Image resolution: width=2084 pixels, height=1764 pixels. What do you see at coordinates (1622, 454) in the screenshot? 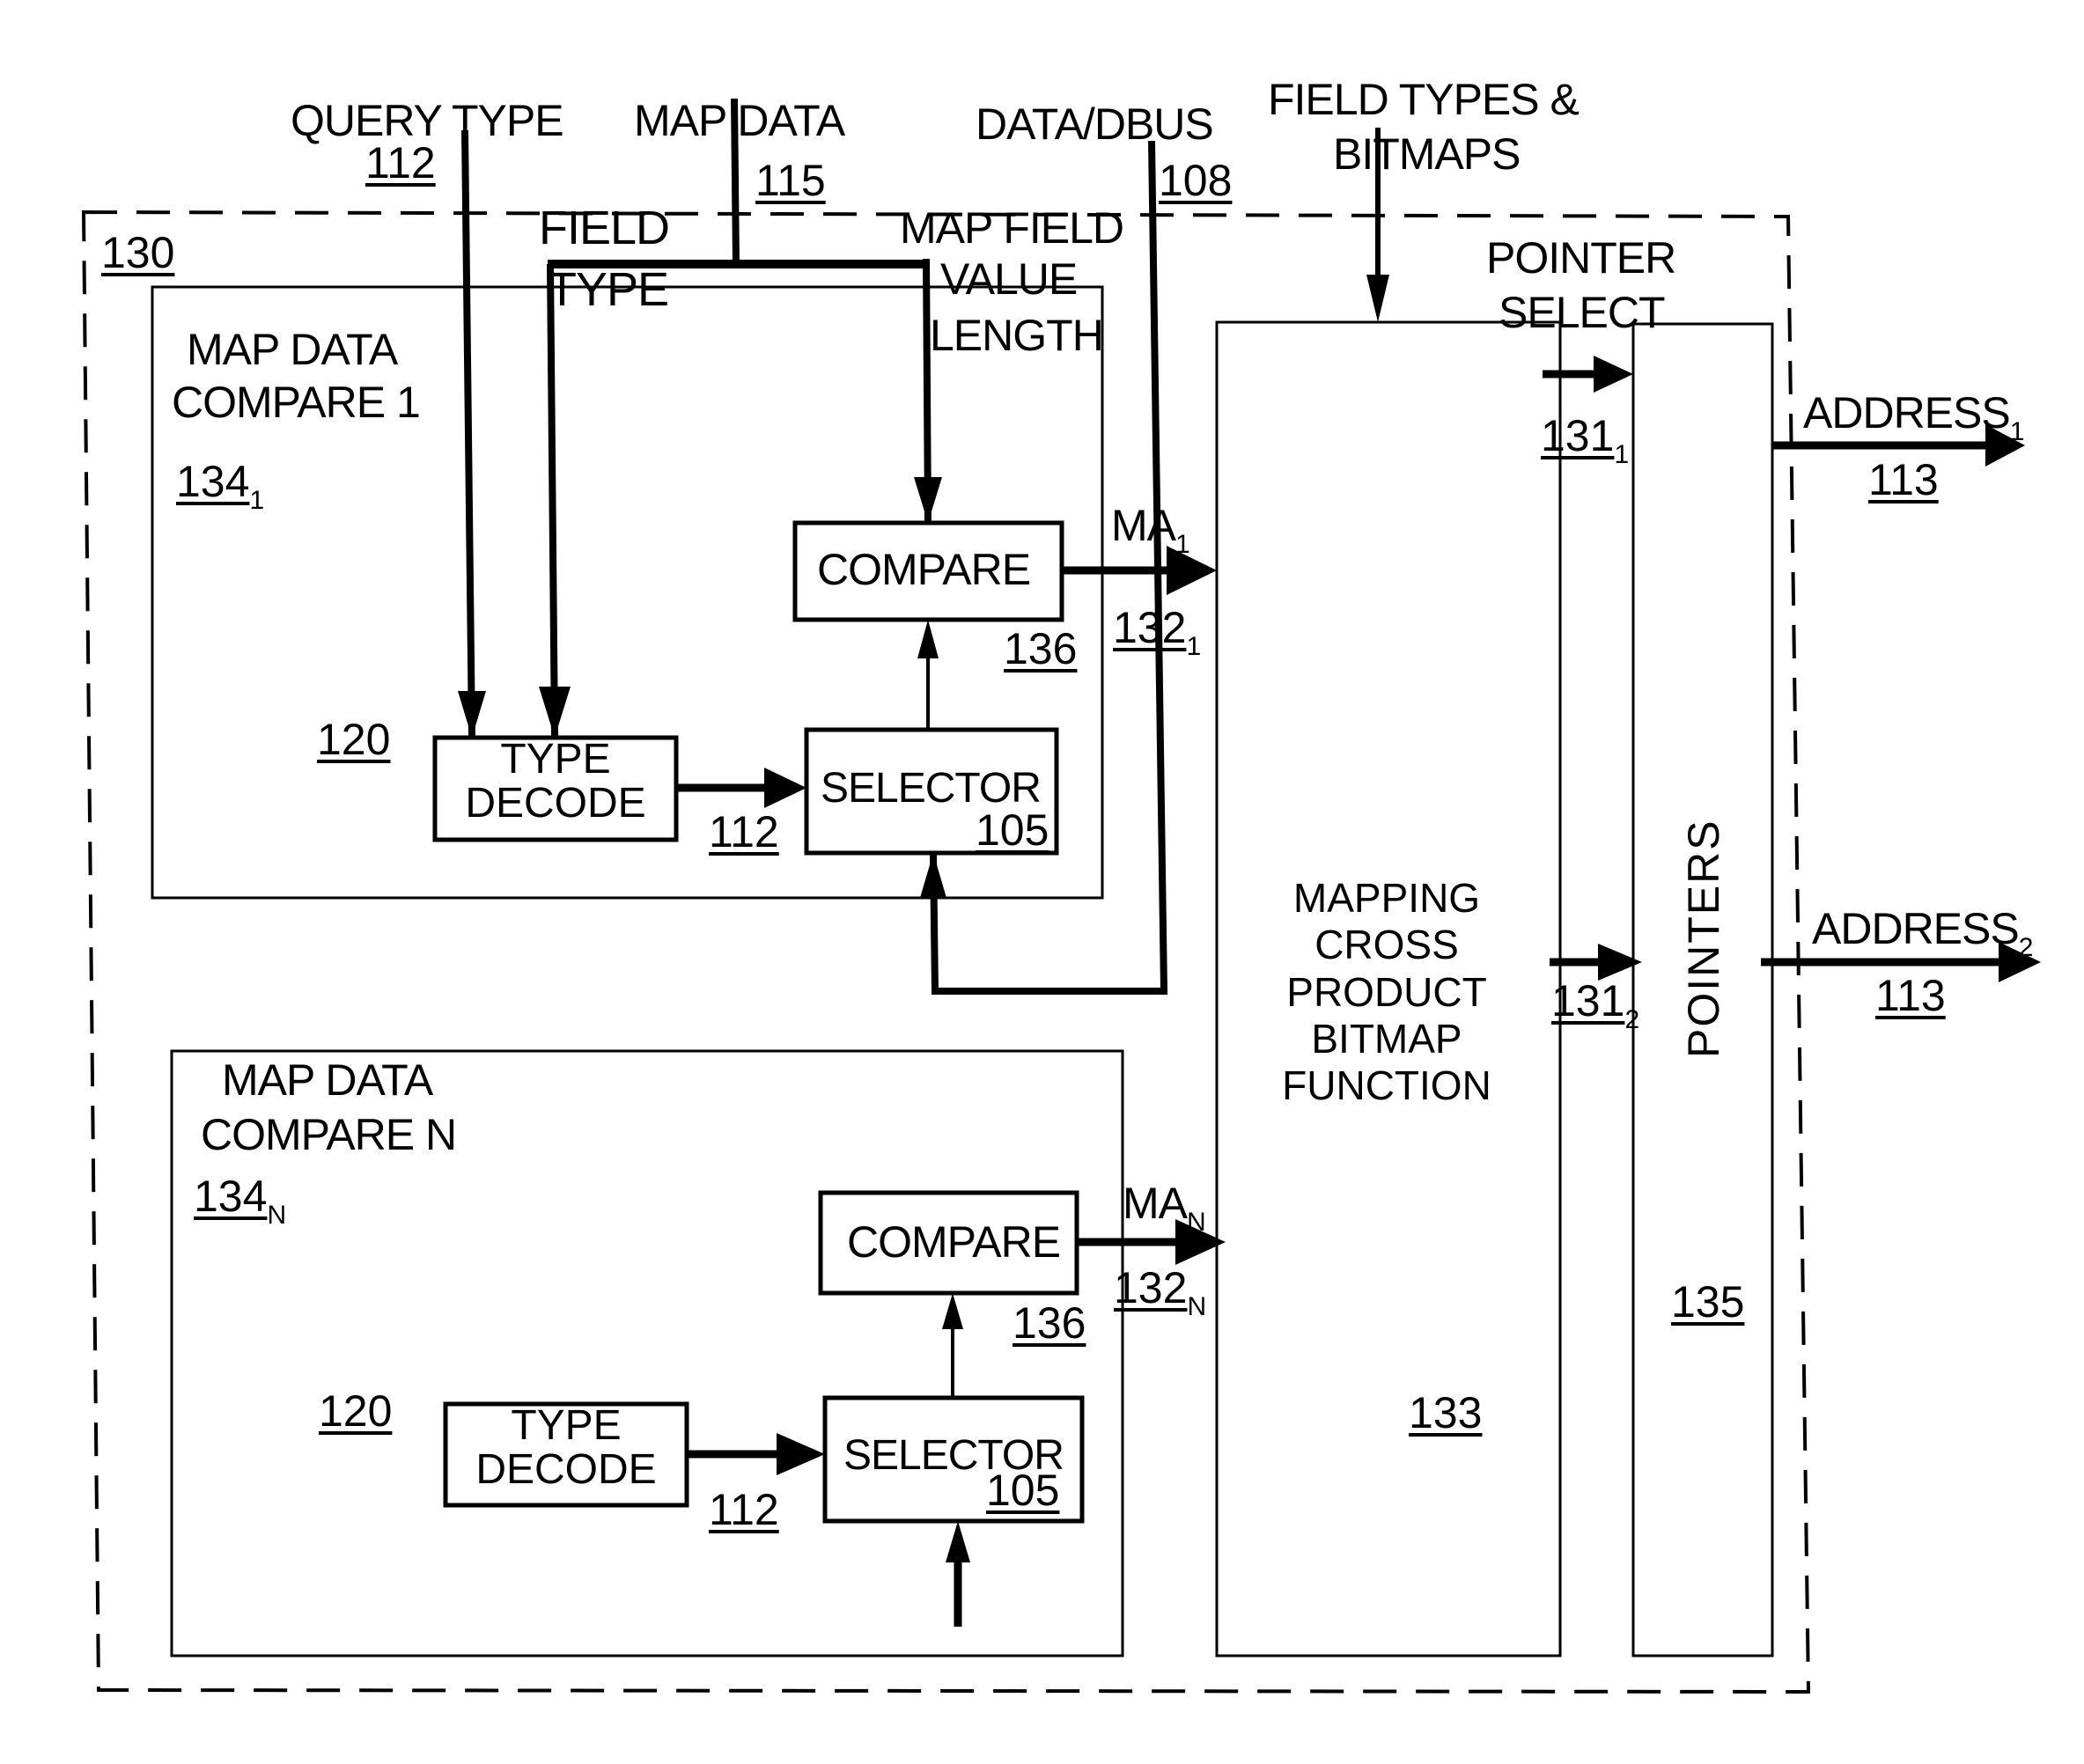
I see `pointer-select-1-subscript: 1` at bounding box center [1622, 454].